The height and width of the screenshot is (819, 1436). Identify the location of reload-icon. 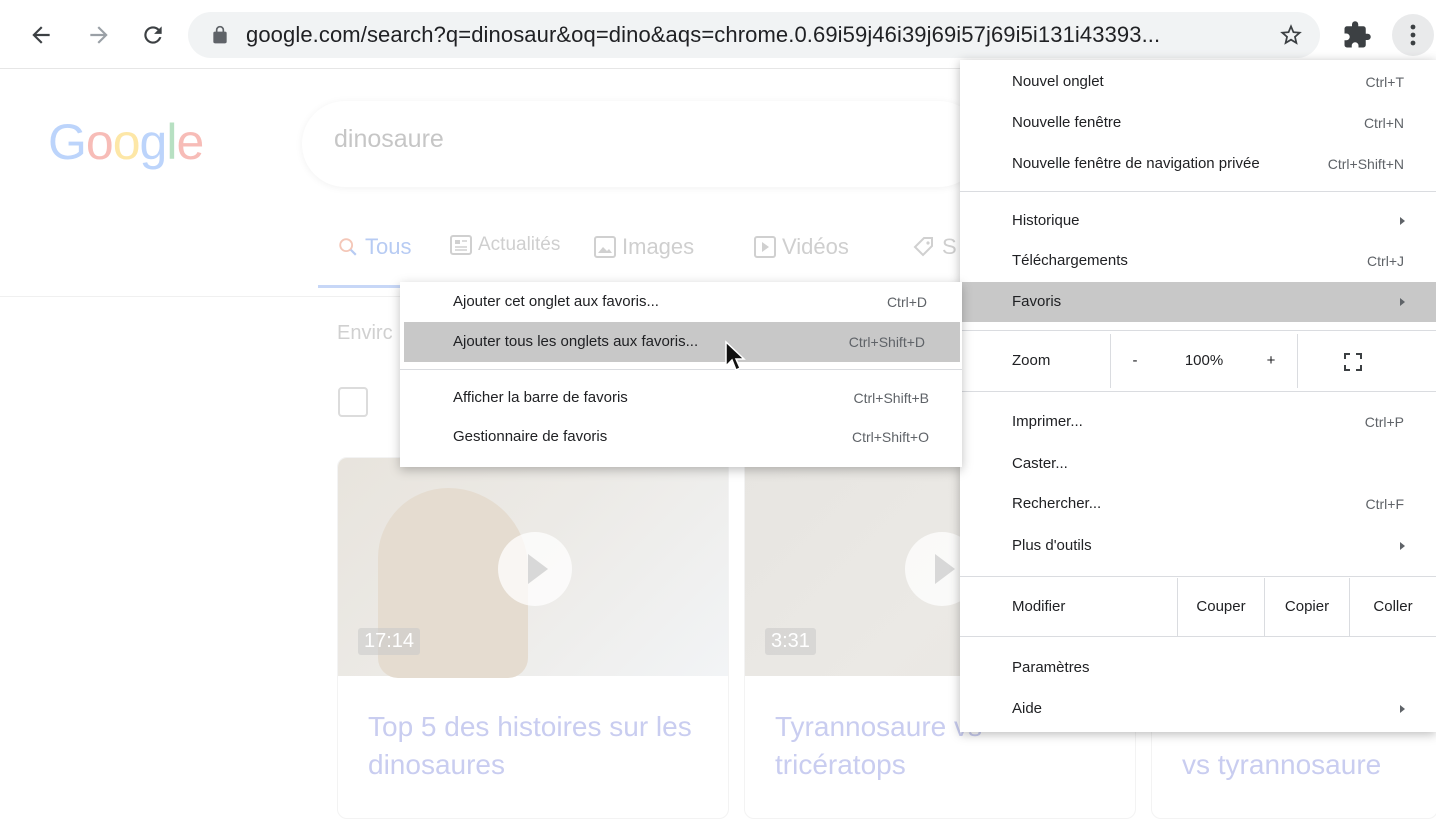
(153, 35).